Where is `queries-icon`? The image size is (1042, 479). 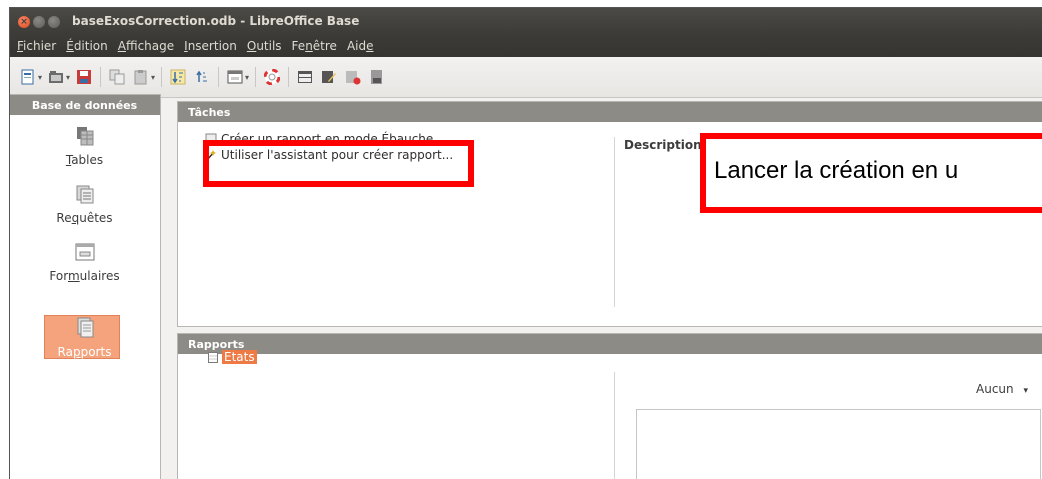 queries-icon is located at coordinates (84, 194).